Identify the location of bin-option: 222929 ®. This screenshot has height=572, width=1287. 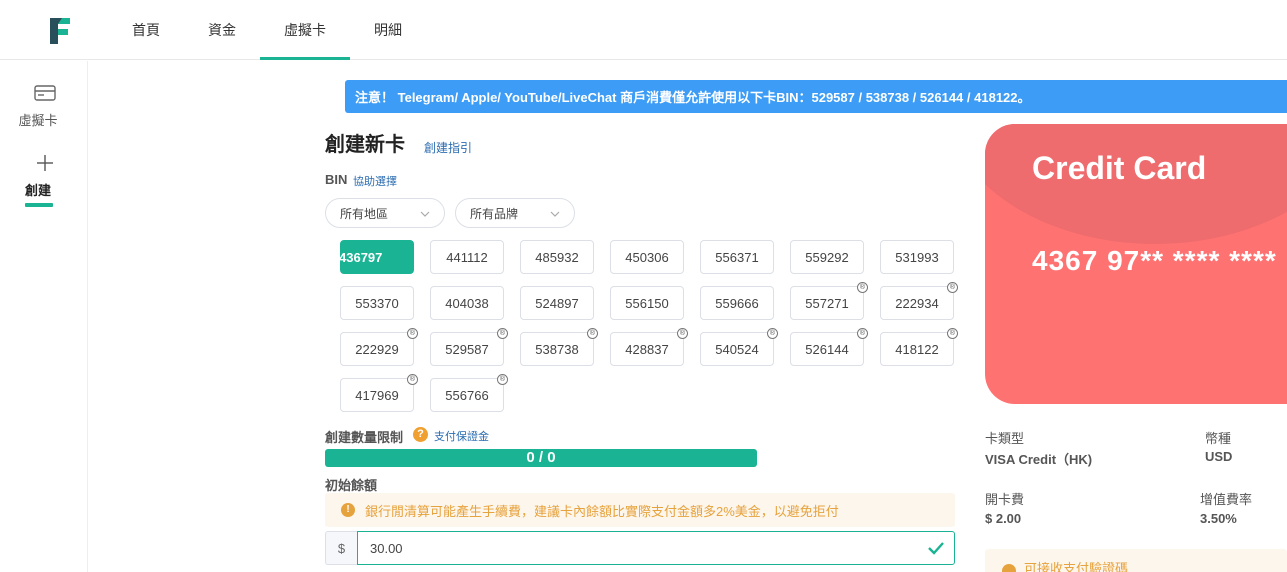
(379, 347).